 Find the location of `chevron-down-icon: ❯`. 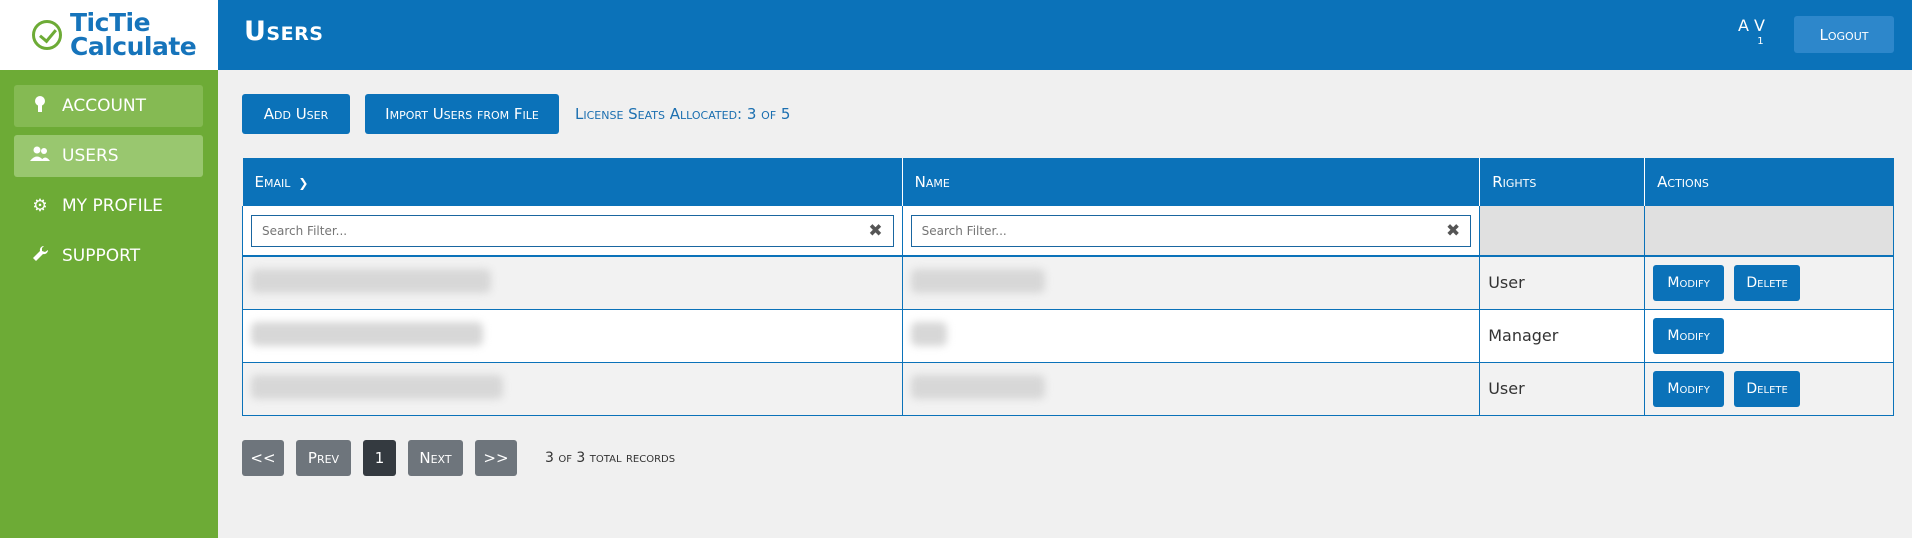

chevron-down-icon: ❯ is located at coordinates (303, 183).